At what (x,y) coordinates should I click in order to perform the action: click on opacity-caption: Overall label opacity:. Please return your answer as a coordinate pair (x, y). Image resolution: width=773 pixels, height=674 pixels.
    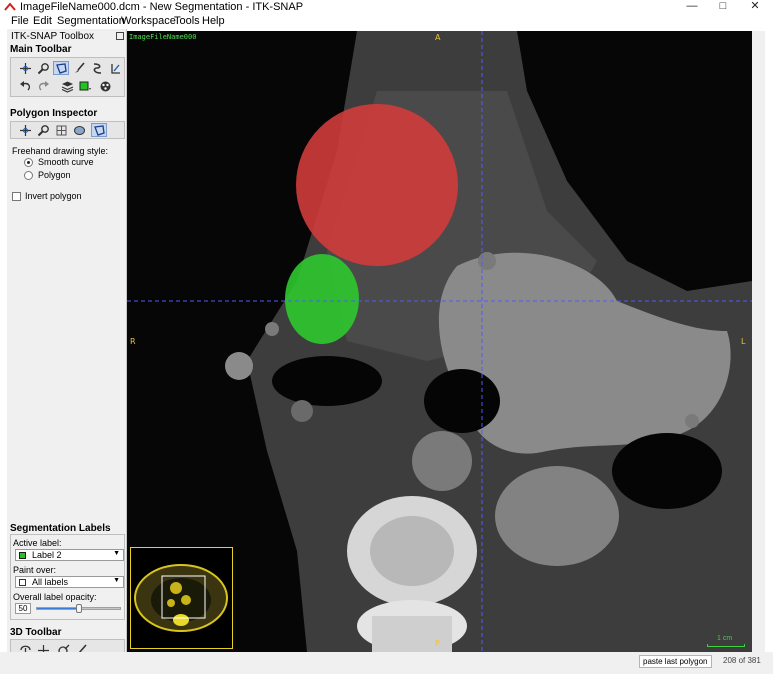
    Looking at the image, I should click on (55, 597).